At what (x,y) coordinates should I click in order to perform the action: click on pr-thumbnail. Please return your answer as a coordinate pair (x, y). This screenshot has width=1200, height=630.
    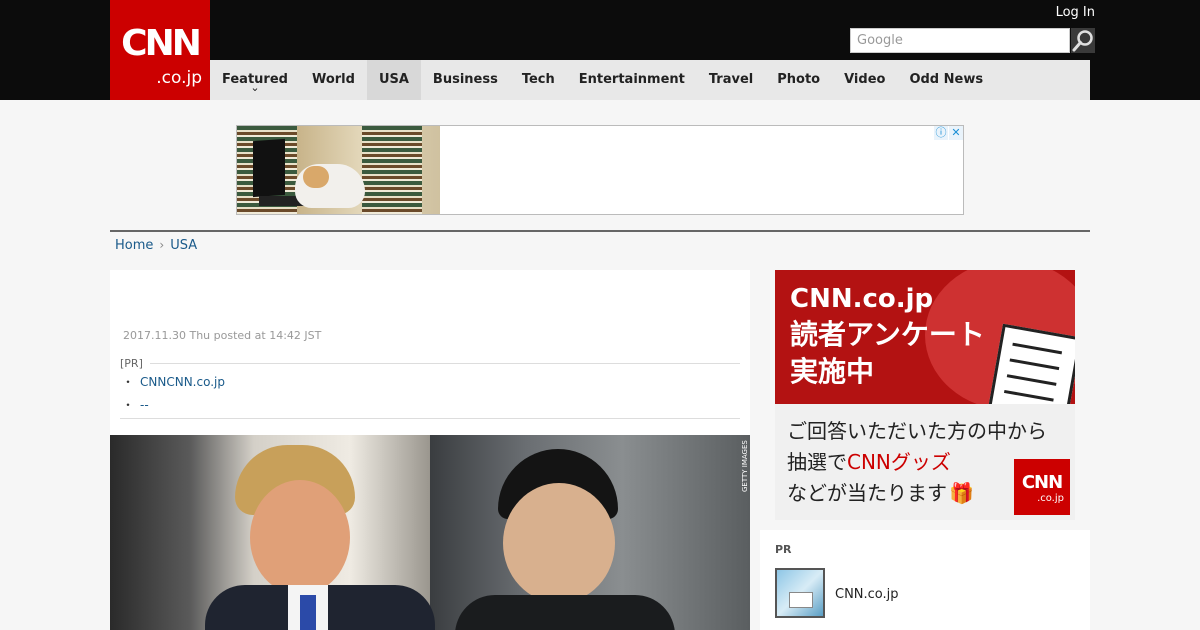
    Looking at the image, I should click on (800, 593).